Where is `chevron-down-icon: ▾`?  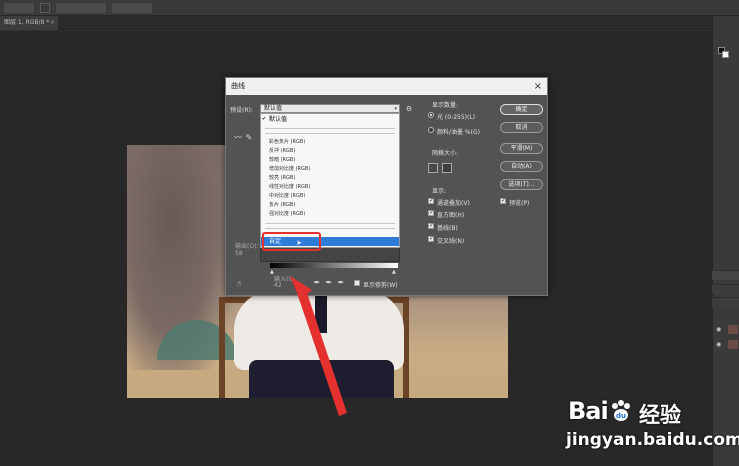
chevron-down-icon: ▾ is located at coordinates (395, 109).